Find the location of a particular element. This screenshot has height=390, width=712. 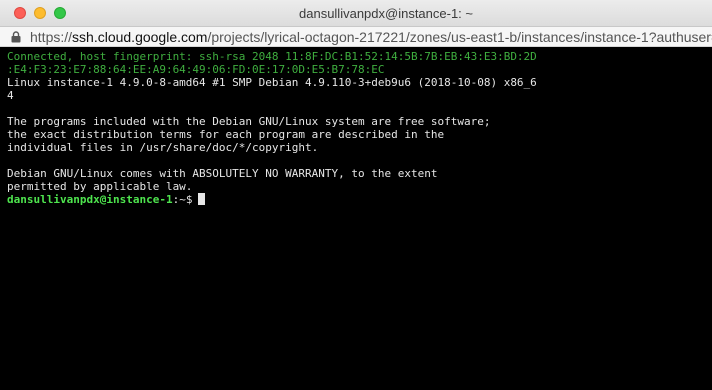

lock-icon is located at coordinates (16, 37).